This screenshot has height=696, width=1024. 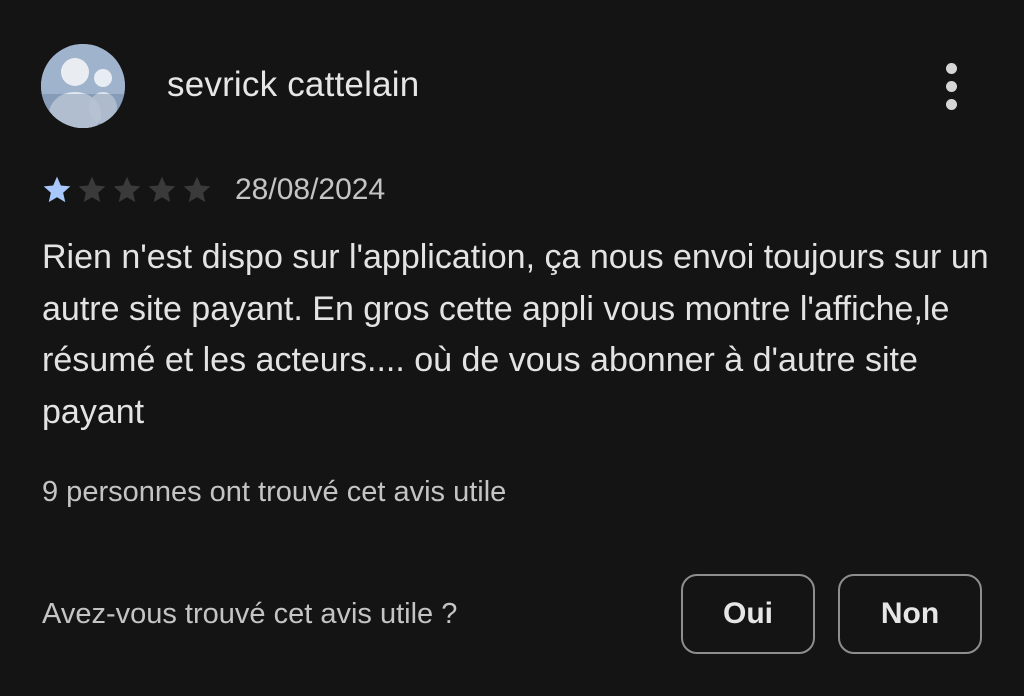 I want to click on user-avatar, so click(x=83, y=86).